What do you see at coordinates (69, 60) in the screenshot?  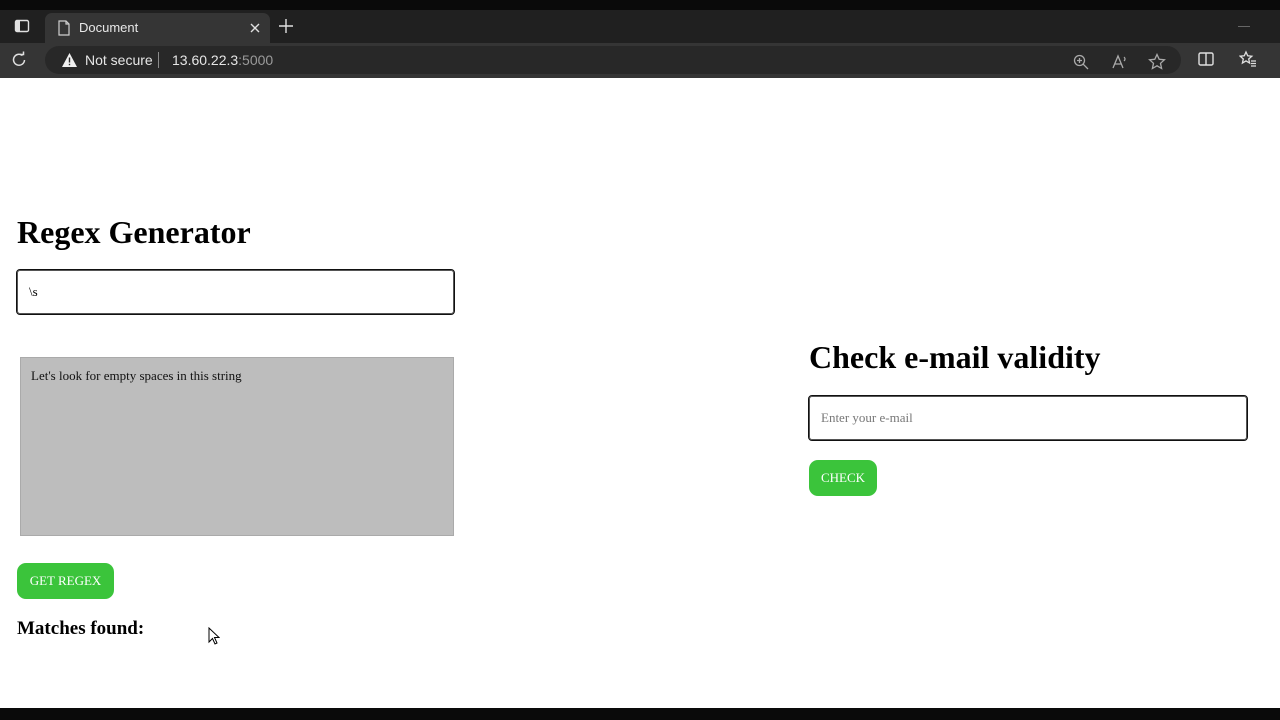 I see `warning-icon` at bounding box center [69, 60].